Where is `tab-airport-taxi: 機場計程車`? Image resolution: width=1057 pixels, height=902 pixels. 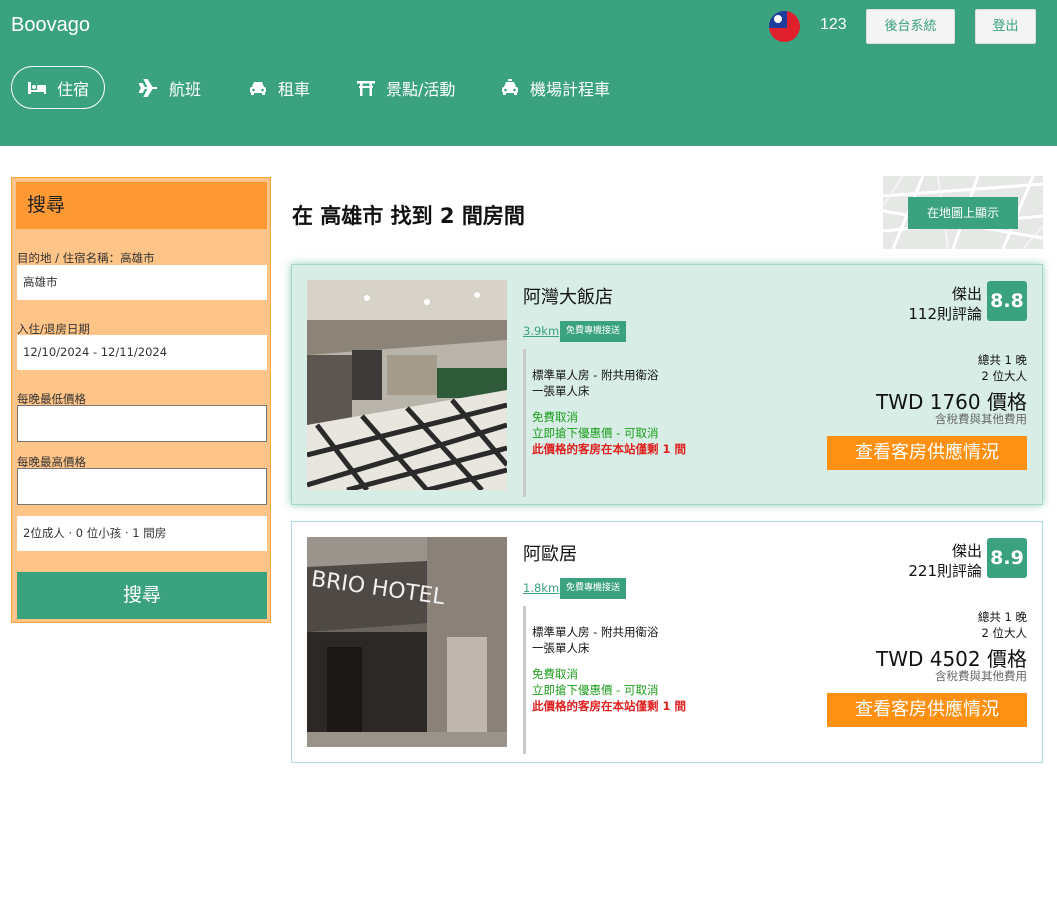 tab-airport-taxi: 機場計程車 is located at coordinates (555, 87).